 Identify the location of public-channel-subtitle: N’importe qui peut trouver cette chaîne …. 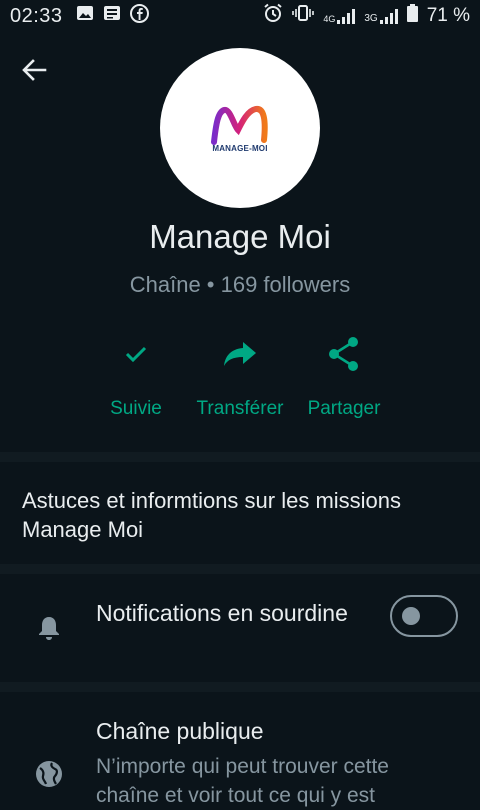
(242, 781).